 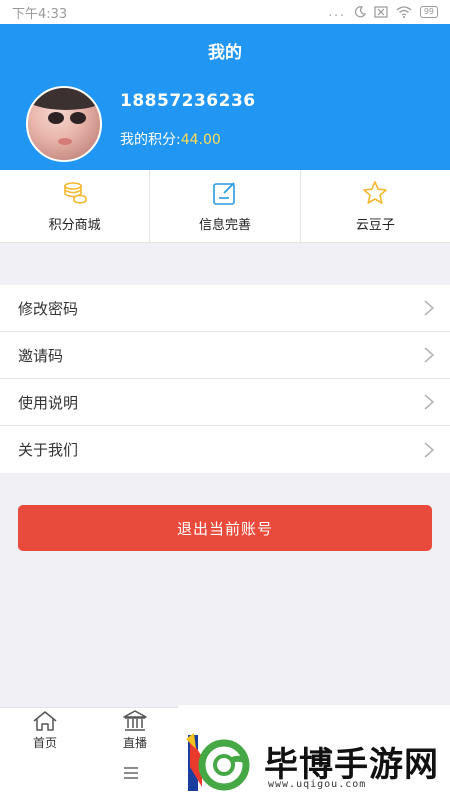 What do you see at coordinates (375, 192) in the screenshot?
I see `star-icon` at bounding box center [375, 192].